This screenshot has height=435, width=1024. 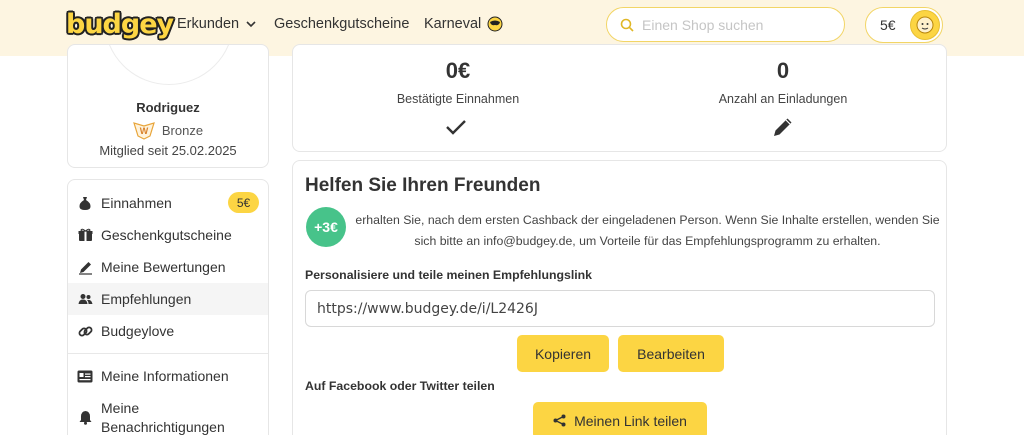 I want to click on budgey-logo: budgey, so click(x=120, y=24).